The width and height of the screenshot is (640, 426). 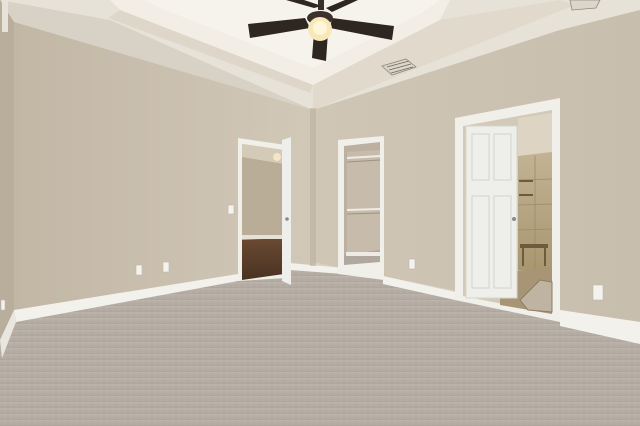 What do you see at coordinates (491, 212) in the screenshot?
I see `open-door-bathroom` at bounding box center [491, 212].